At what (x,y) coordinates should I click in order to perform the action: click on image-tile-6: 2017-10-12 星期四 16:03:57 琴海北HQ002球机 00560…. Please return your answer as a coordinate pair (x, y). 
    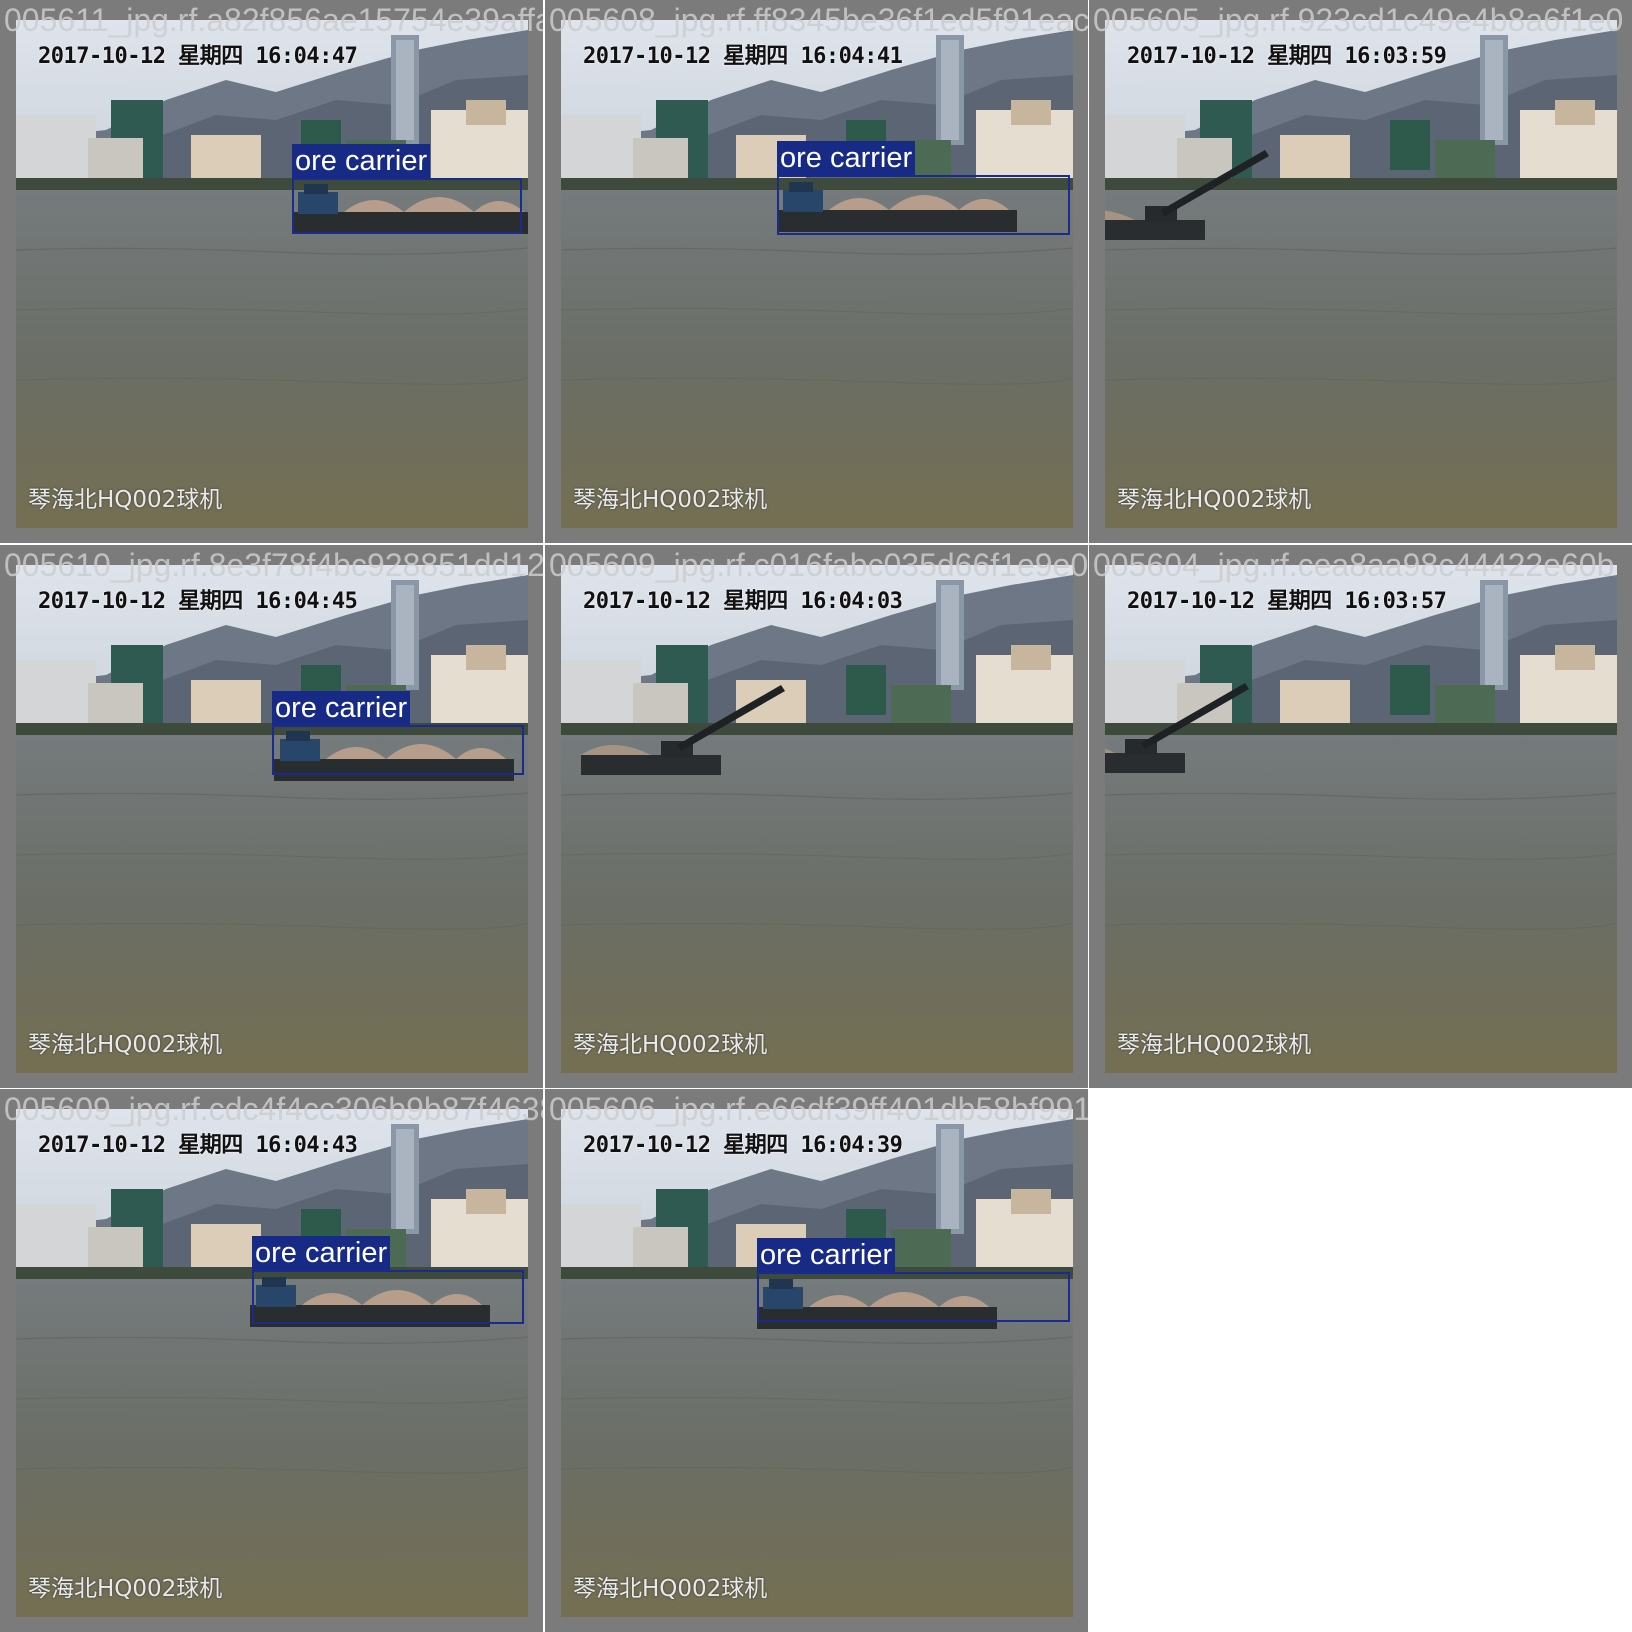
    Looking at the image, I should click on (1360, 816).